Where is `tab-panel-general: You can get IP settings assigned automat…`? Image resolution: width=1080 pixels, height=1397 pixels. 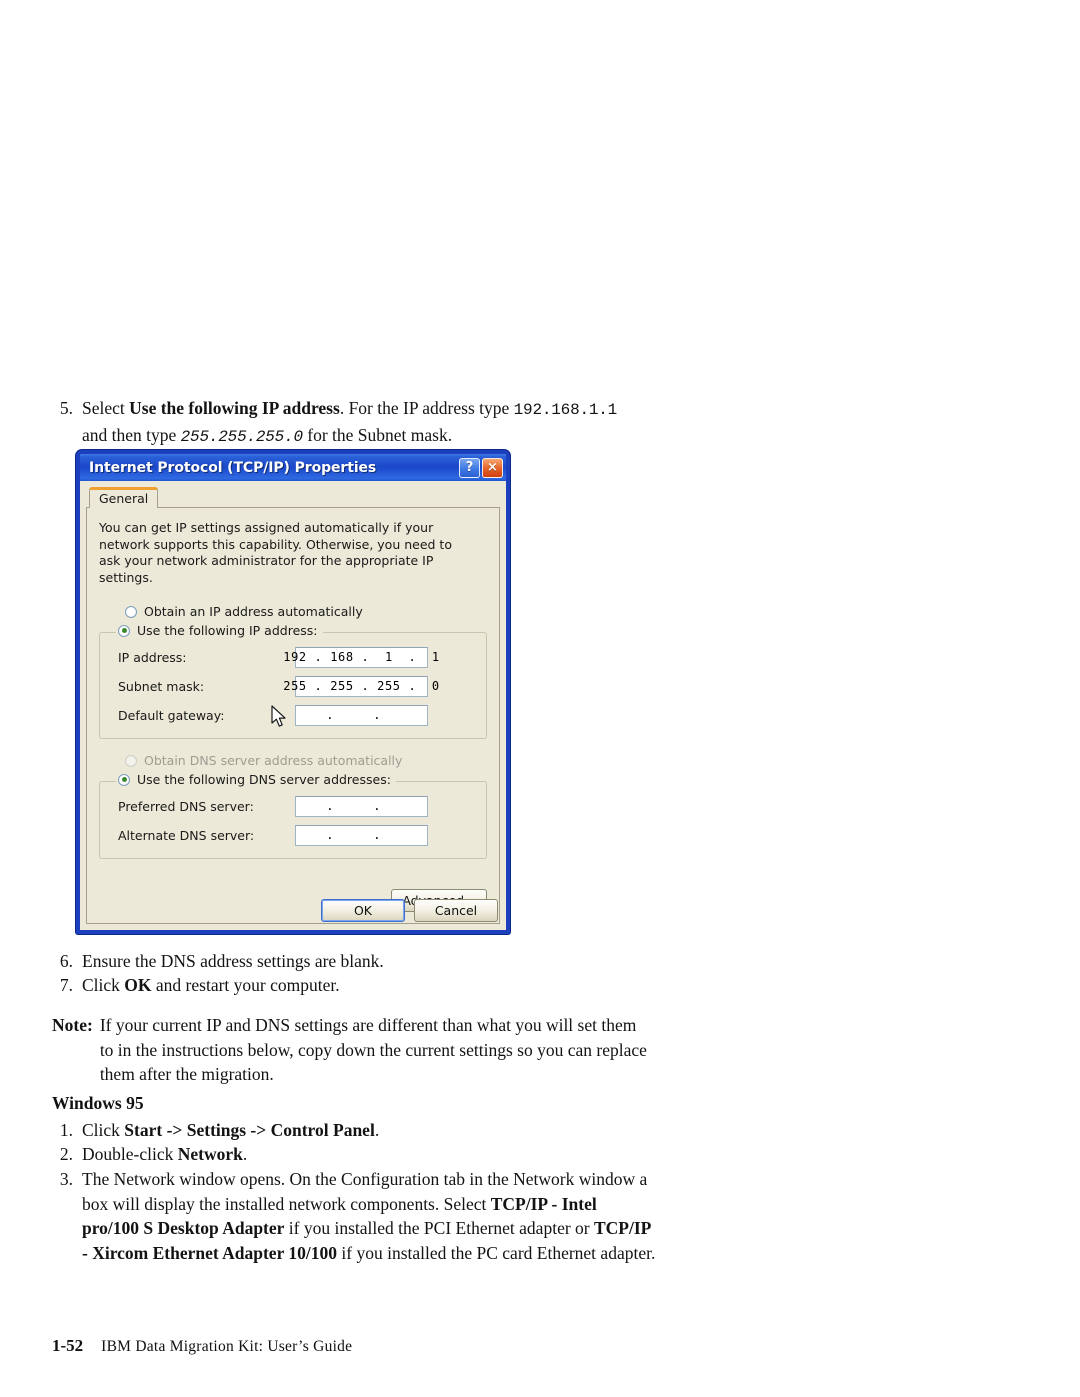
tab-panel-general: You can get IP settings assigned automat… is located at coordinates (293, 715).